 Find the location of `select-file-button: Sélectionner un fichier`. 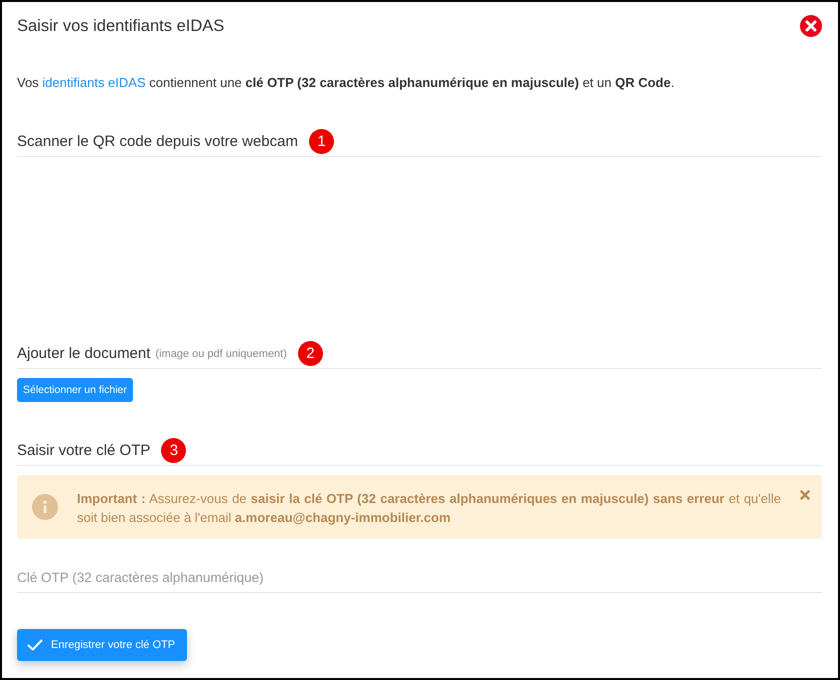

select-file-button: Sélectionner un fichier is located at coordinates (75, 390).